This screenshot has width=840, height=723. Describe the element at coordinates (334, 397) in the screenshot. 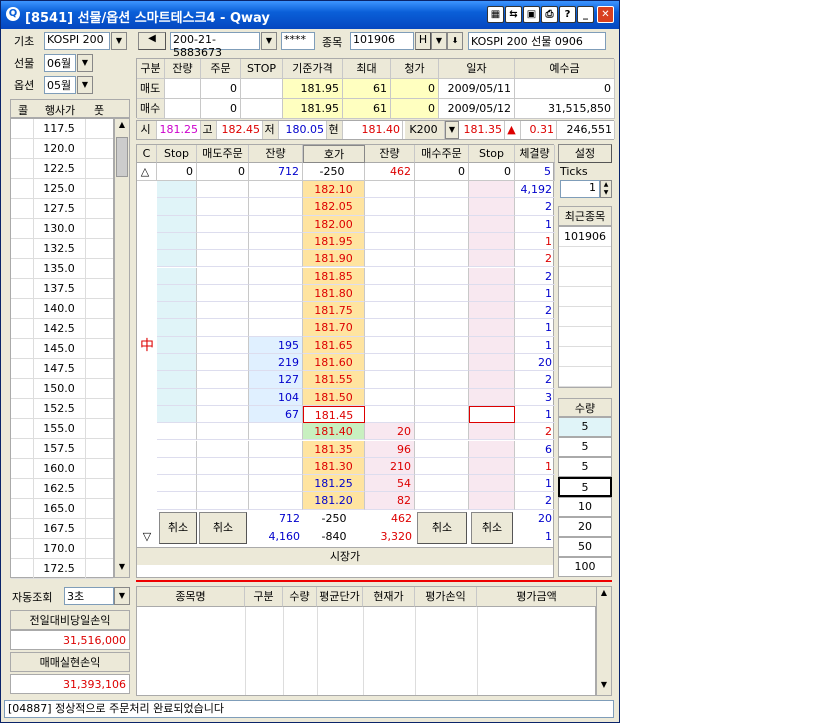

I see `price-cell: 181.50` at that location.